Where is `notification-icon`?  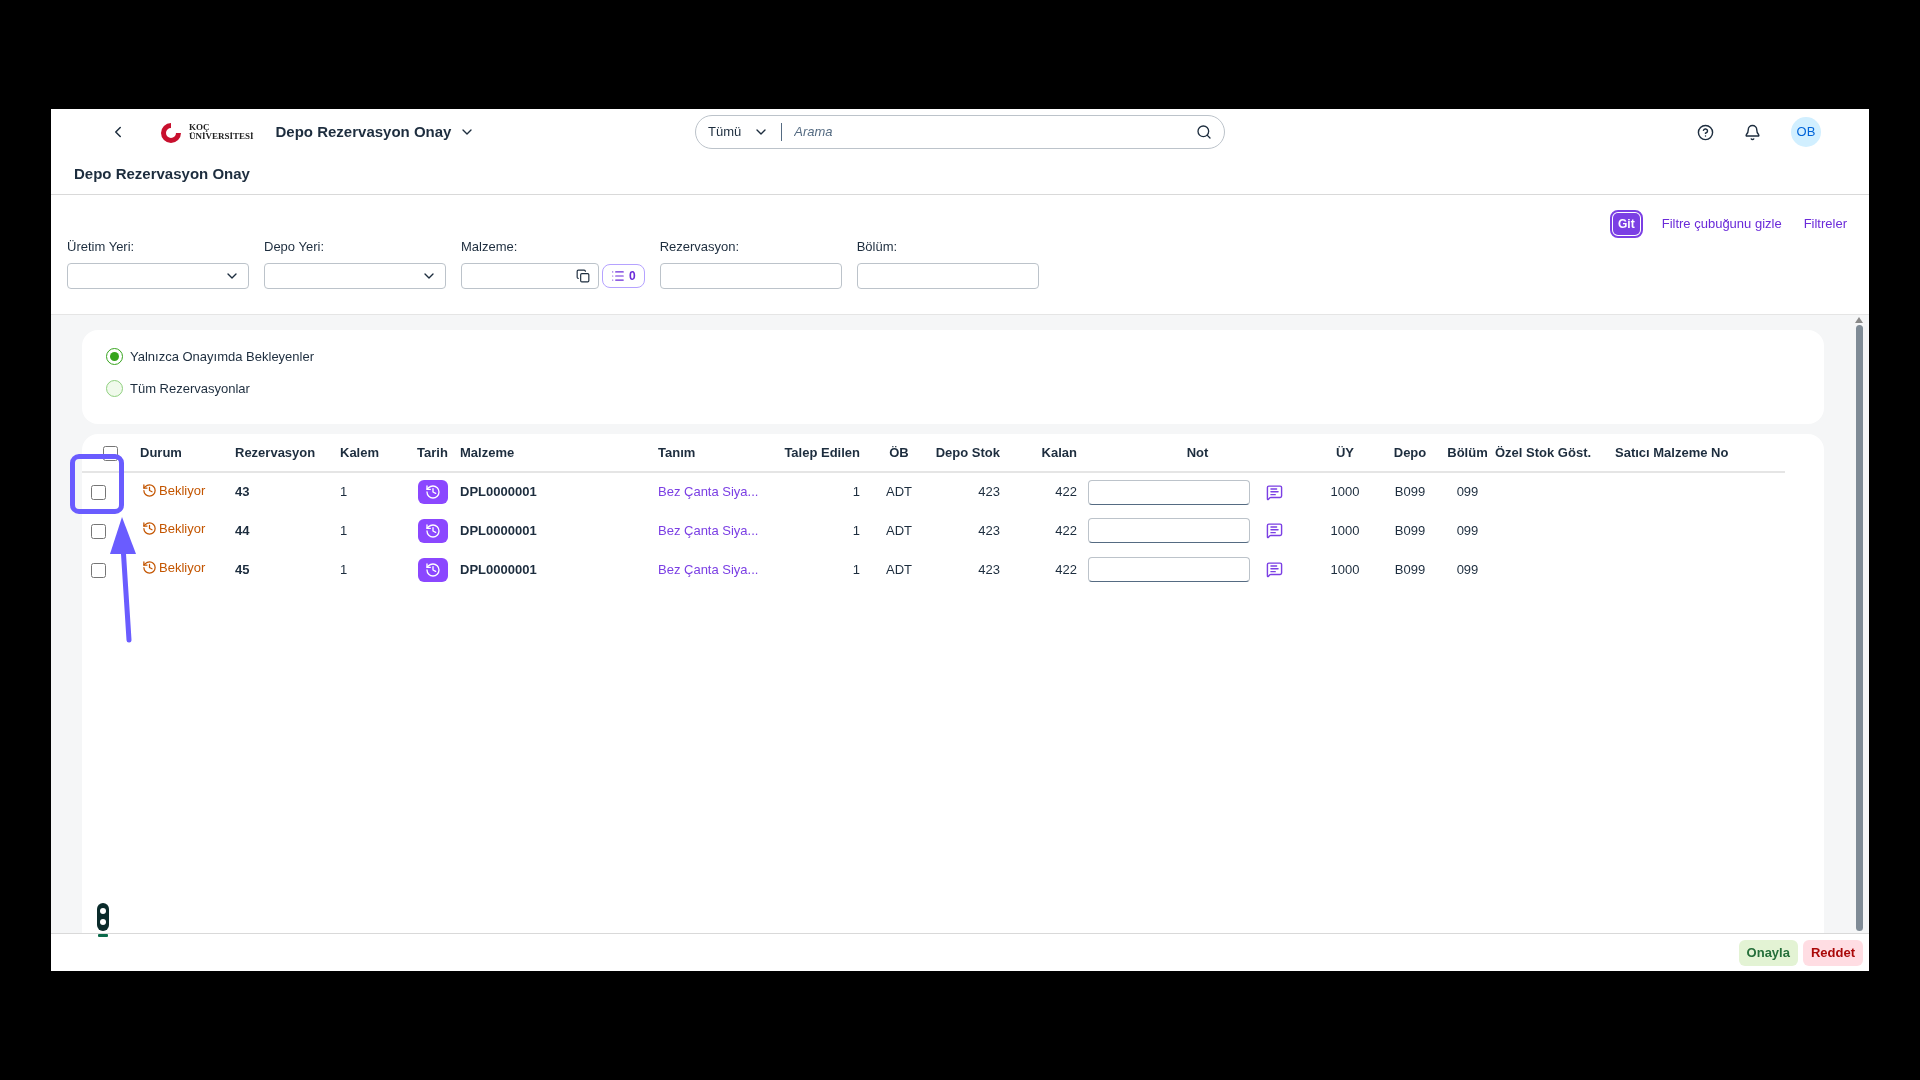
notification-icon is located at coordinates (1752, 132).